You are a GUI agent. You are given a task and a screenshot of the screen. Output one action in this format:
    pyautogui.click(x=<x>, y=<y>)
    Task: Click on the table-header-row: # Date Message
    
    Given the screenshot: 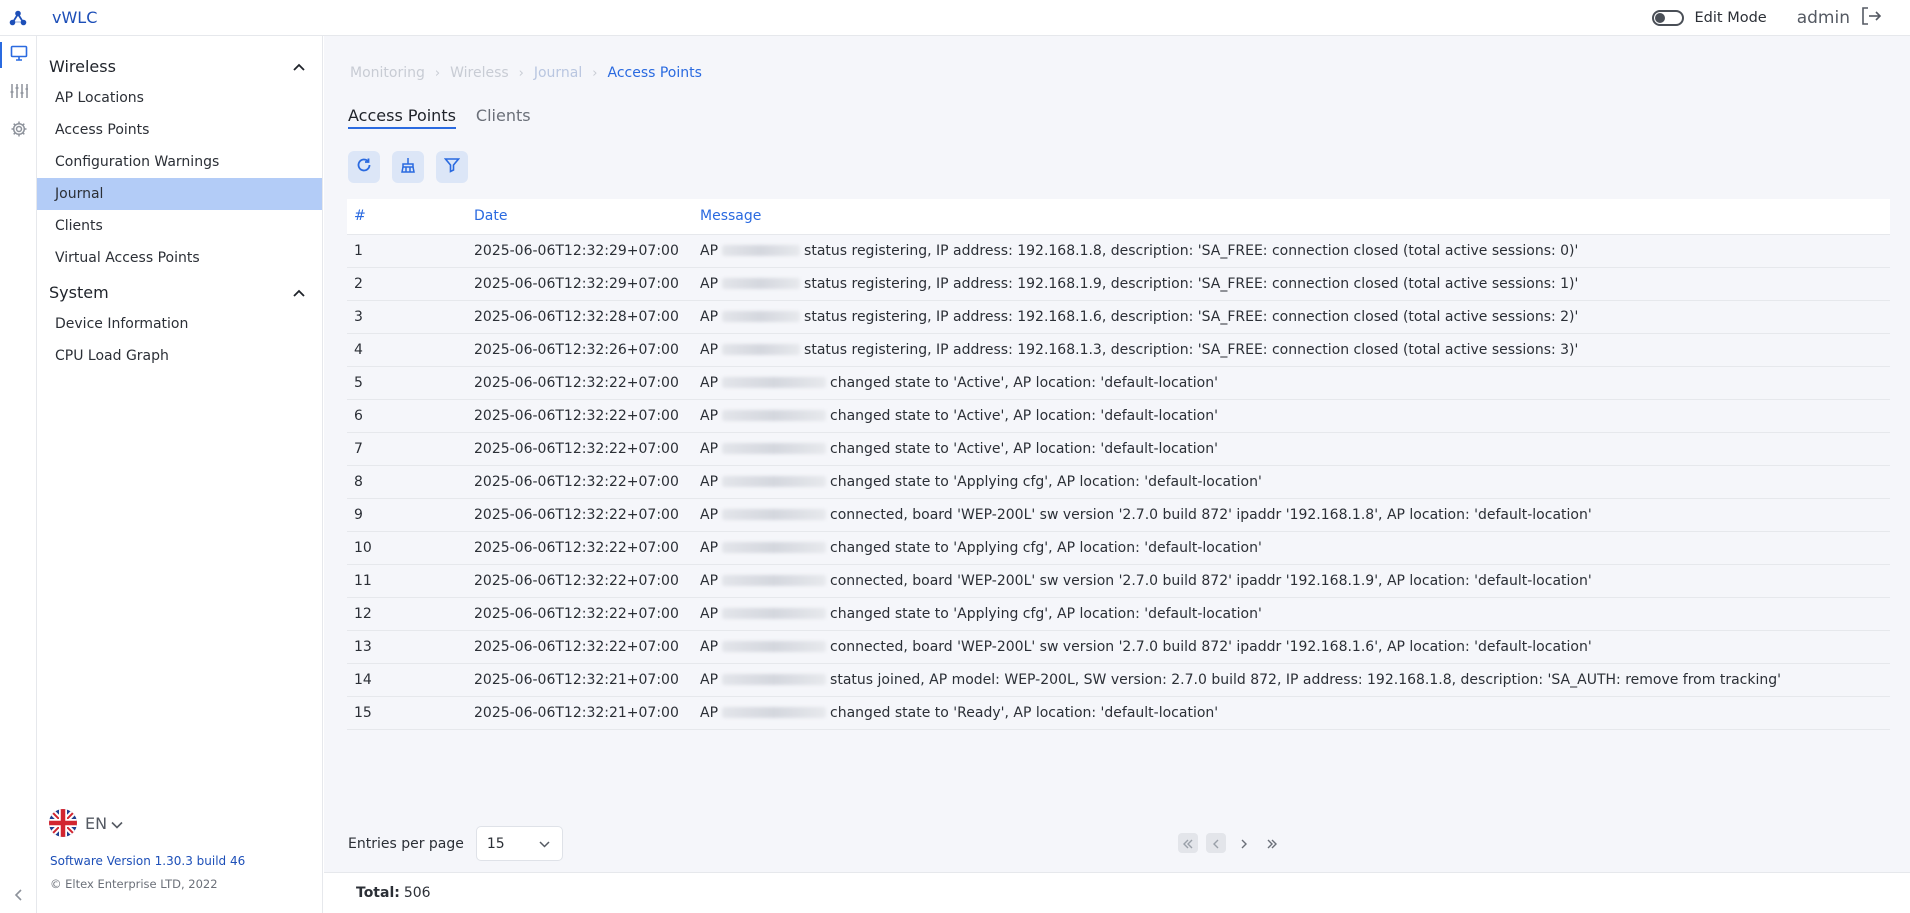 What is the action you would take?
    pyautogui.click(x=1118, y=217)
    